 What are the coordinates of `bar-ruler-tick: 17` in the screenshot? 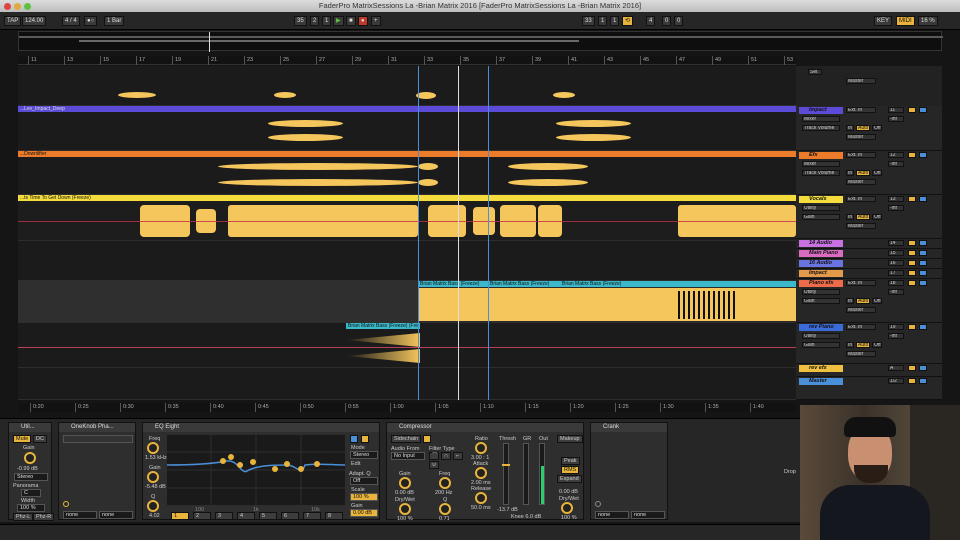 It's located at (140, 60).